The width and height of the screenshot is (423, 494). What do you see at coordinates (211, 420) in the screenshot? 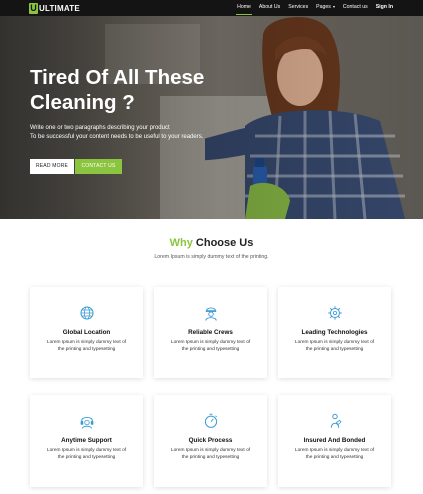
I see `quick-timer-icon` at bounding box center [211, 420].